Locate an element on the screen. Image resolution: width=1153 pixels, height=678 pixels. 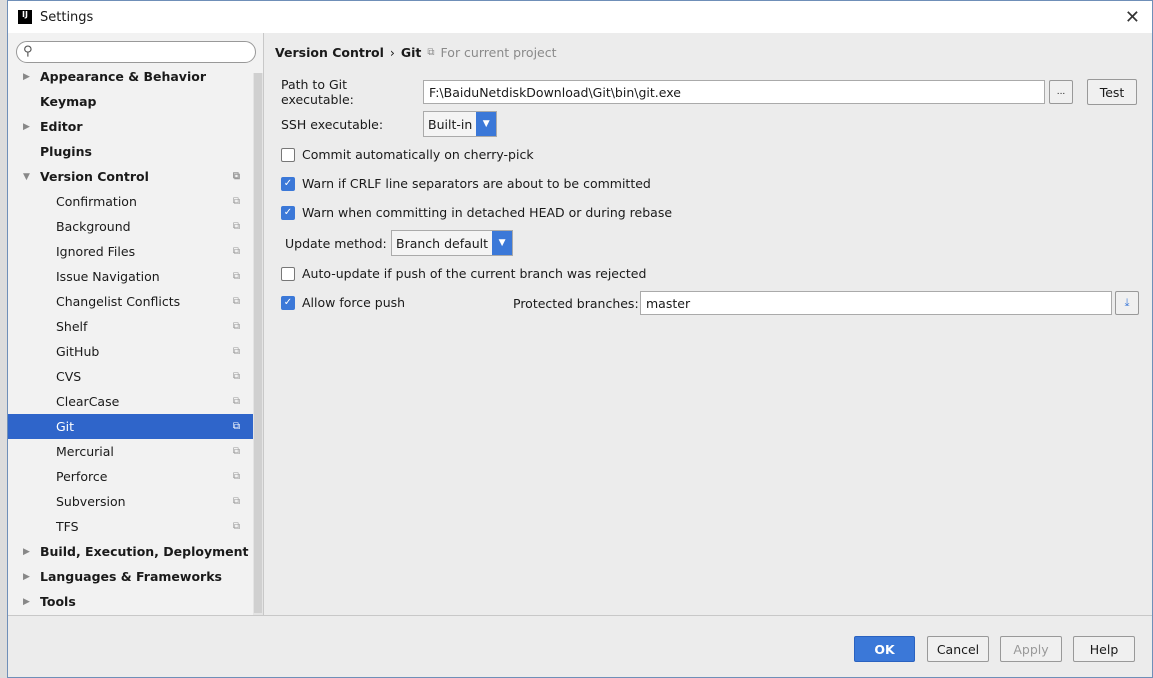
scope-label: For current project is located at coordinates (498, 52).